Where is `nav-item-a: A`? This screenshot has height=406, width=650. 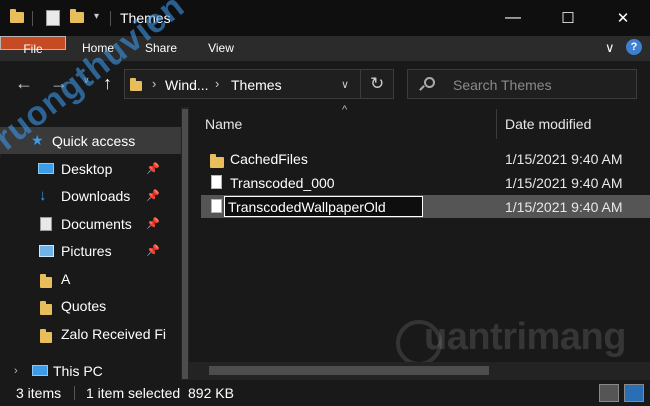
nav-item-a: A is located at coordinates (90, 278).